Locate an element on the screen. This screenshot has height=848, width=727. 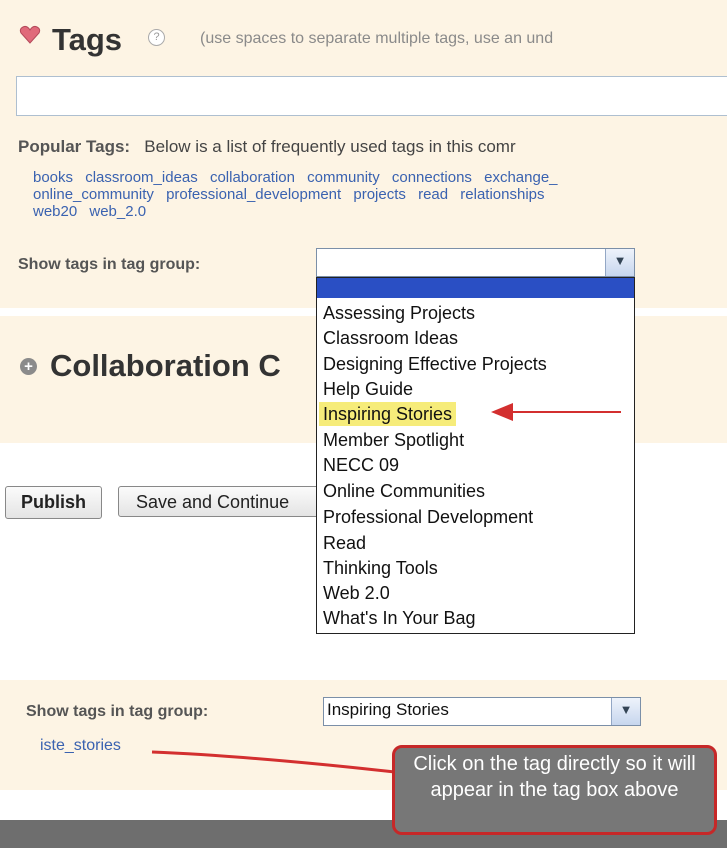
dropdown-option-blank is located at coordinates (475, 288).